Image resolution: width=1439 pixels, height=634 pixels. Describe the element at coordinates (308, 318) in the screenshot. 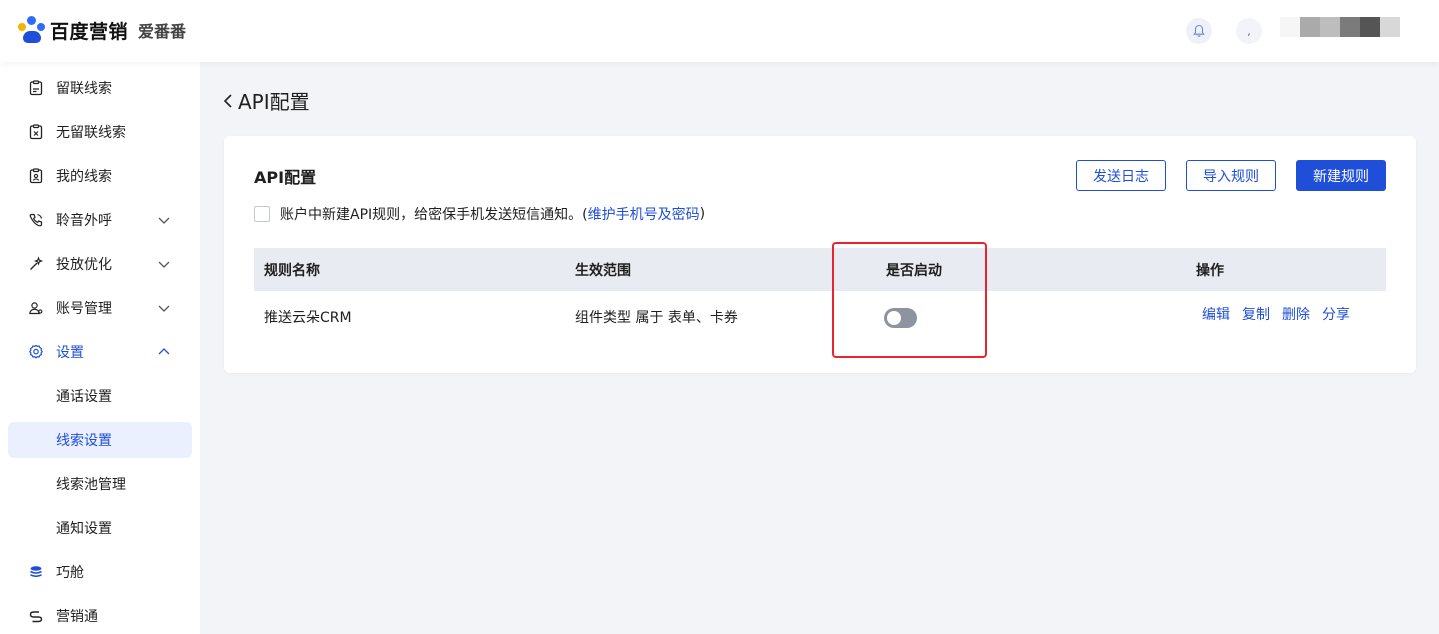

I see `rule-name-cell: 推送云朵CRM` at that location.